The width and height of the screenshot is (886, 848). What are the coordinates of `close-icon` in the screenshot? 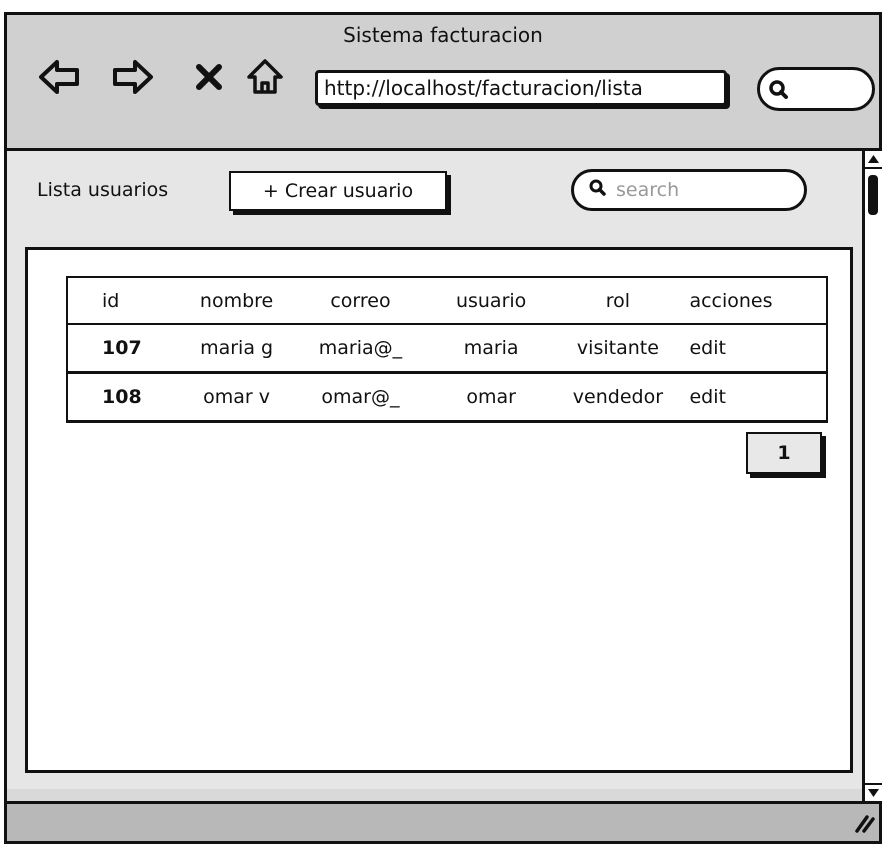 It's located at (209, 77).